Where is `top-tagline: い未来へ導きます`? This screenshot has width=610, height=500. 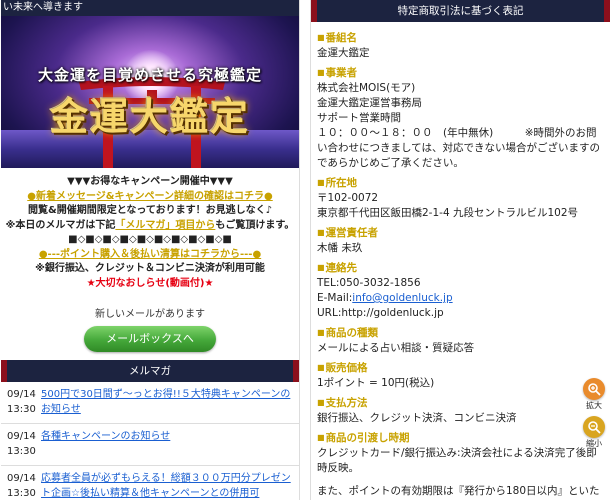 top-tagline: い未来へ導きます is located at coordinates (150, 8).